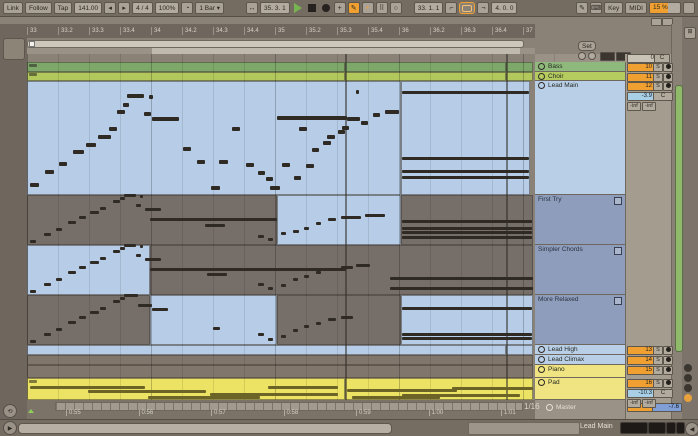 The width and height of the screenshot is (698, 436). I want to click on track-number-box: 12, so click(641, 86).